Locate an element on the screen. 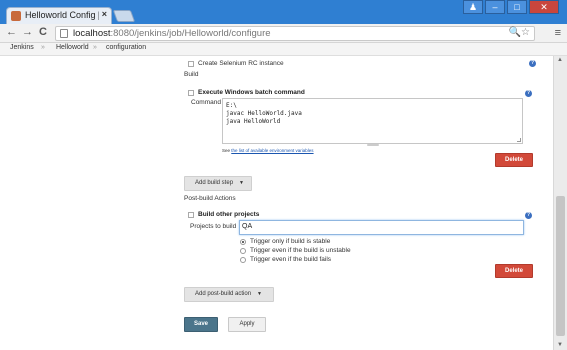 Image resolution: width=567 pixels, height=350 pixels. build-other-handle is located at coordinates (191, 215).